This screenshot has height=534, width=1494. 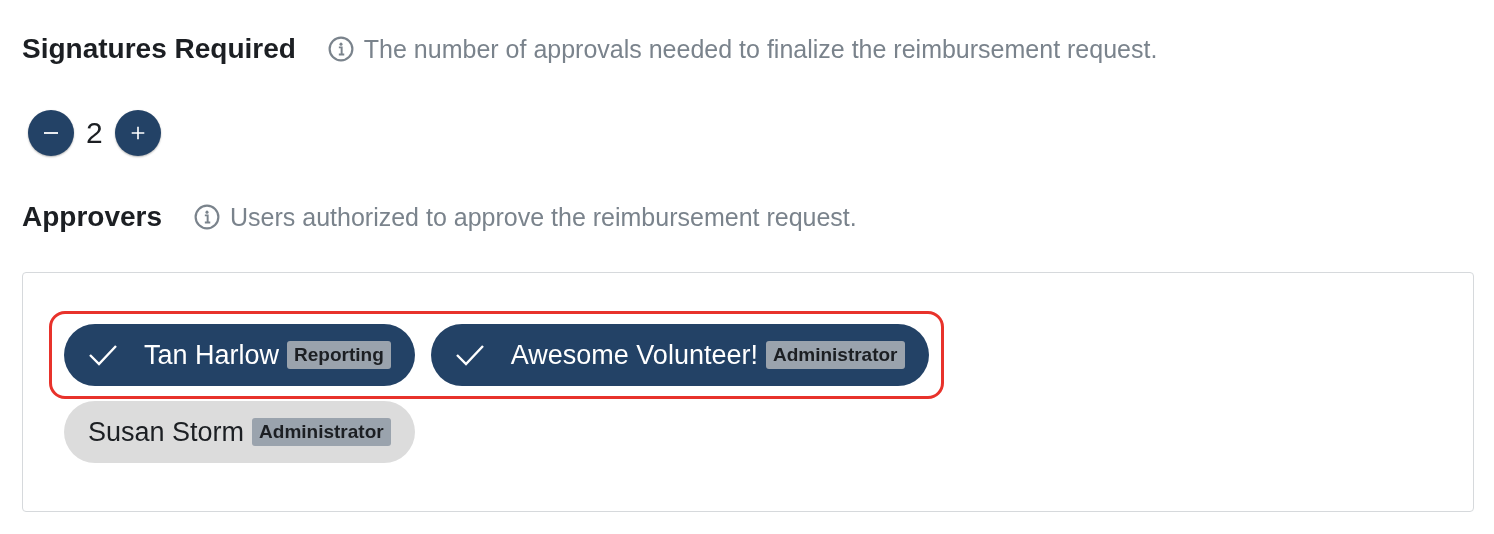 I want to click on user-chip: Susan Storm Administrator, so click(x=239, y=432).